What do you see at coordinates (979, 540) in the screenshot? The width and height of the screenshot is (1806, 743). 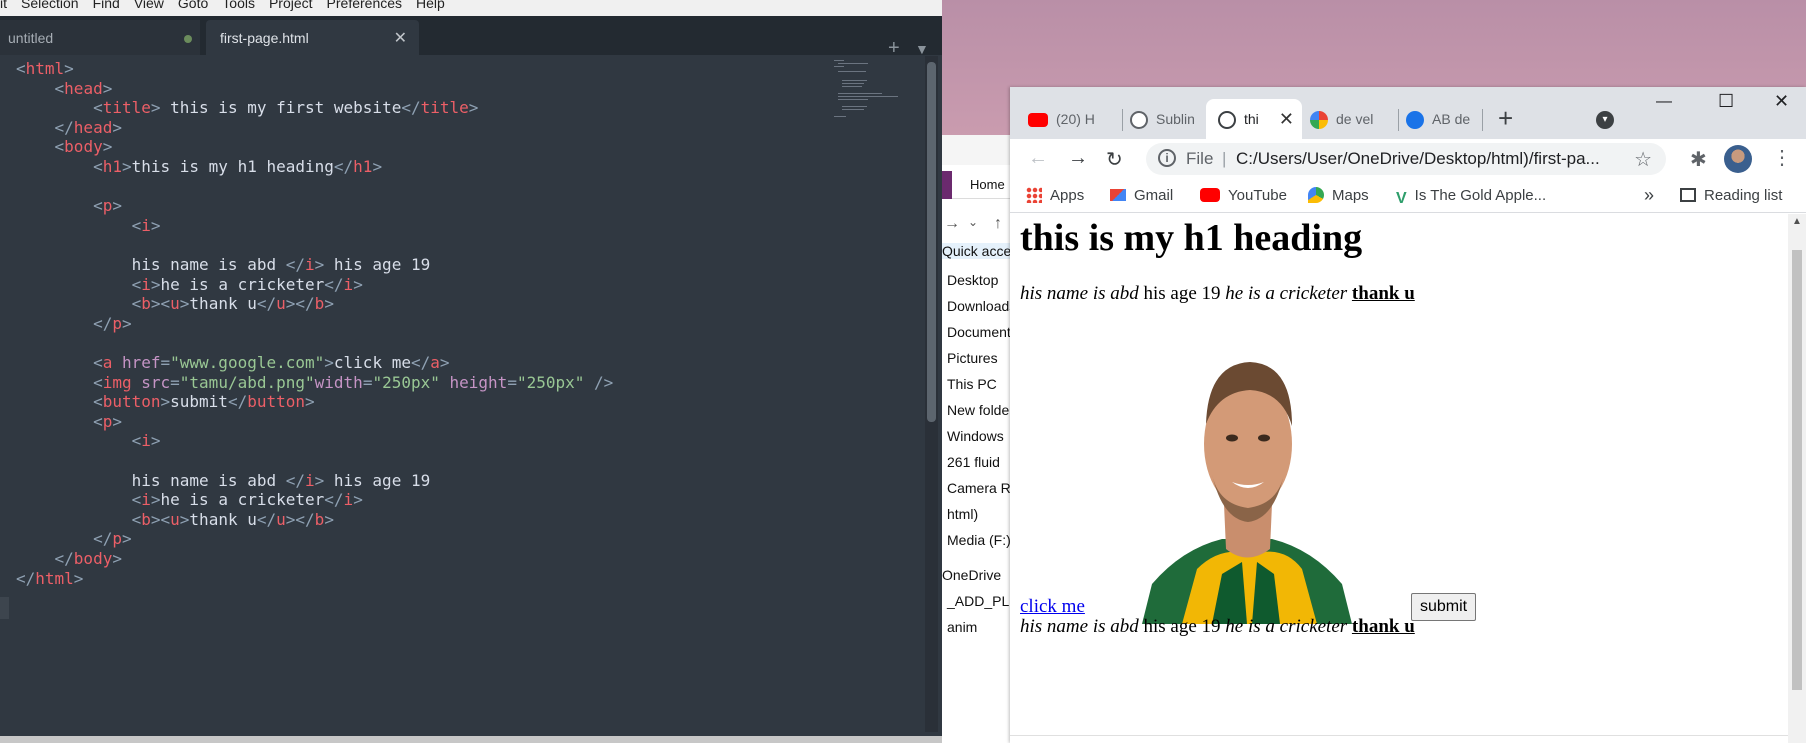 I see `nav-pane-item: Media (F:)` at bounding box center [979, 540].